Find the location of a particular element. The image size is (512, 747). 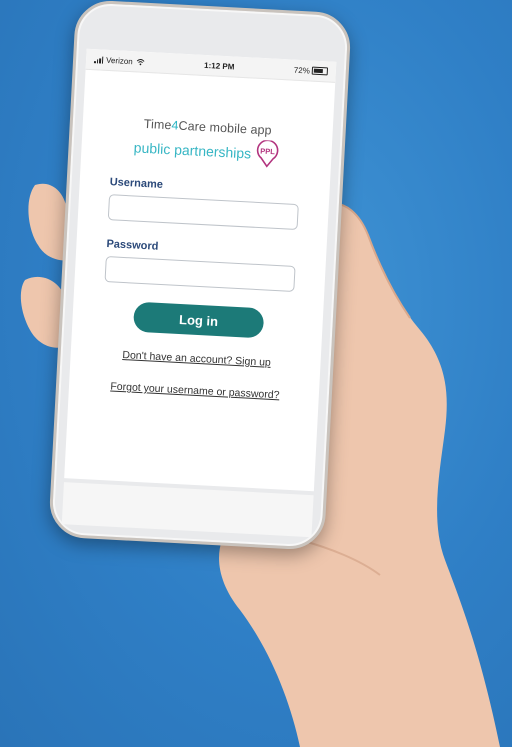

carrier-status: Verizon is located at coordinates (119, 61).